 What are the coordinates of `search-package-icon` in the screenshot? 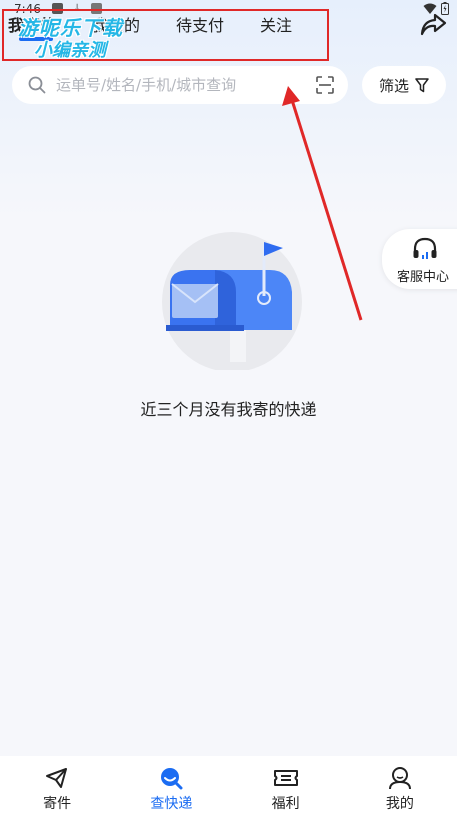 It's located at (172, 779).